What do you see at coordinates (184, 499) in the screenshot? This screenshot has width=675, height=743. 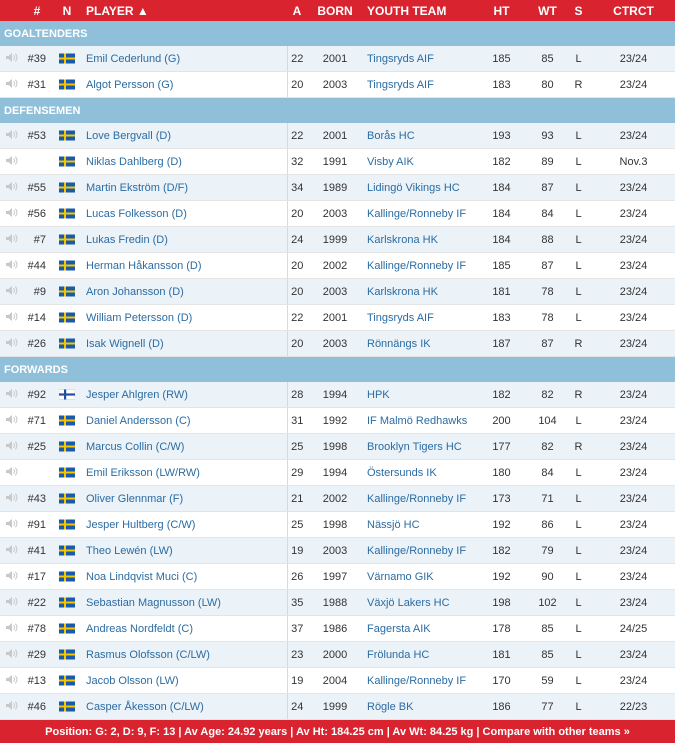 I see `player-cell: Oliver Glennmar (F)` at bounding box center [184, 499].